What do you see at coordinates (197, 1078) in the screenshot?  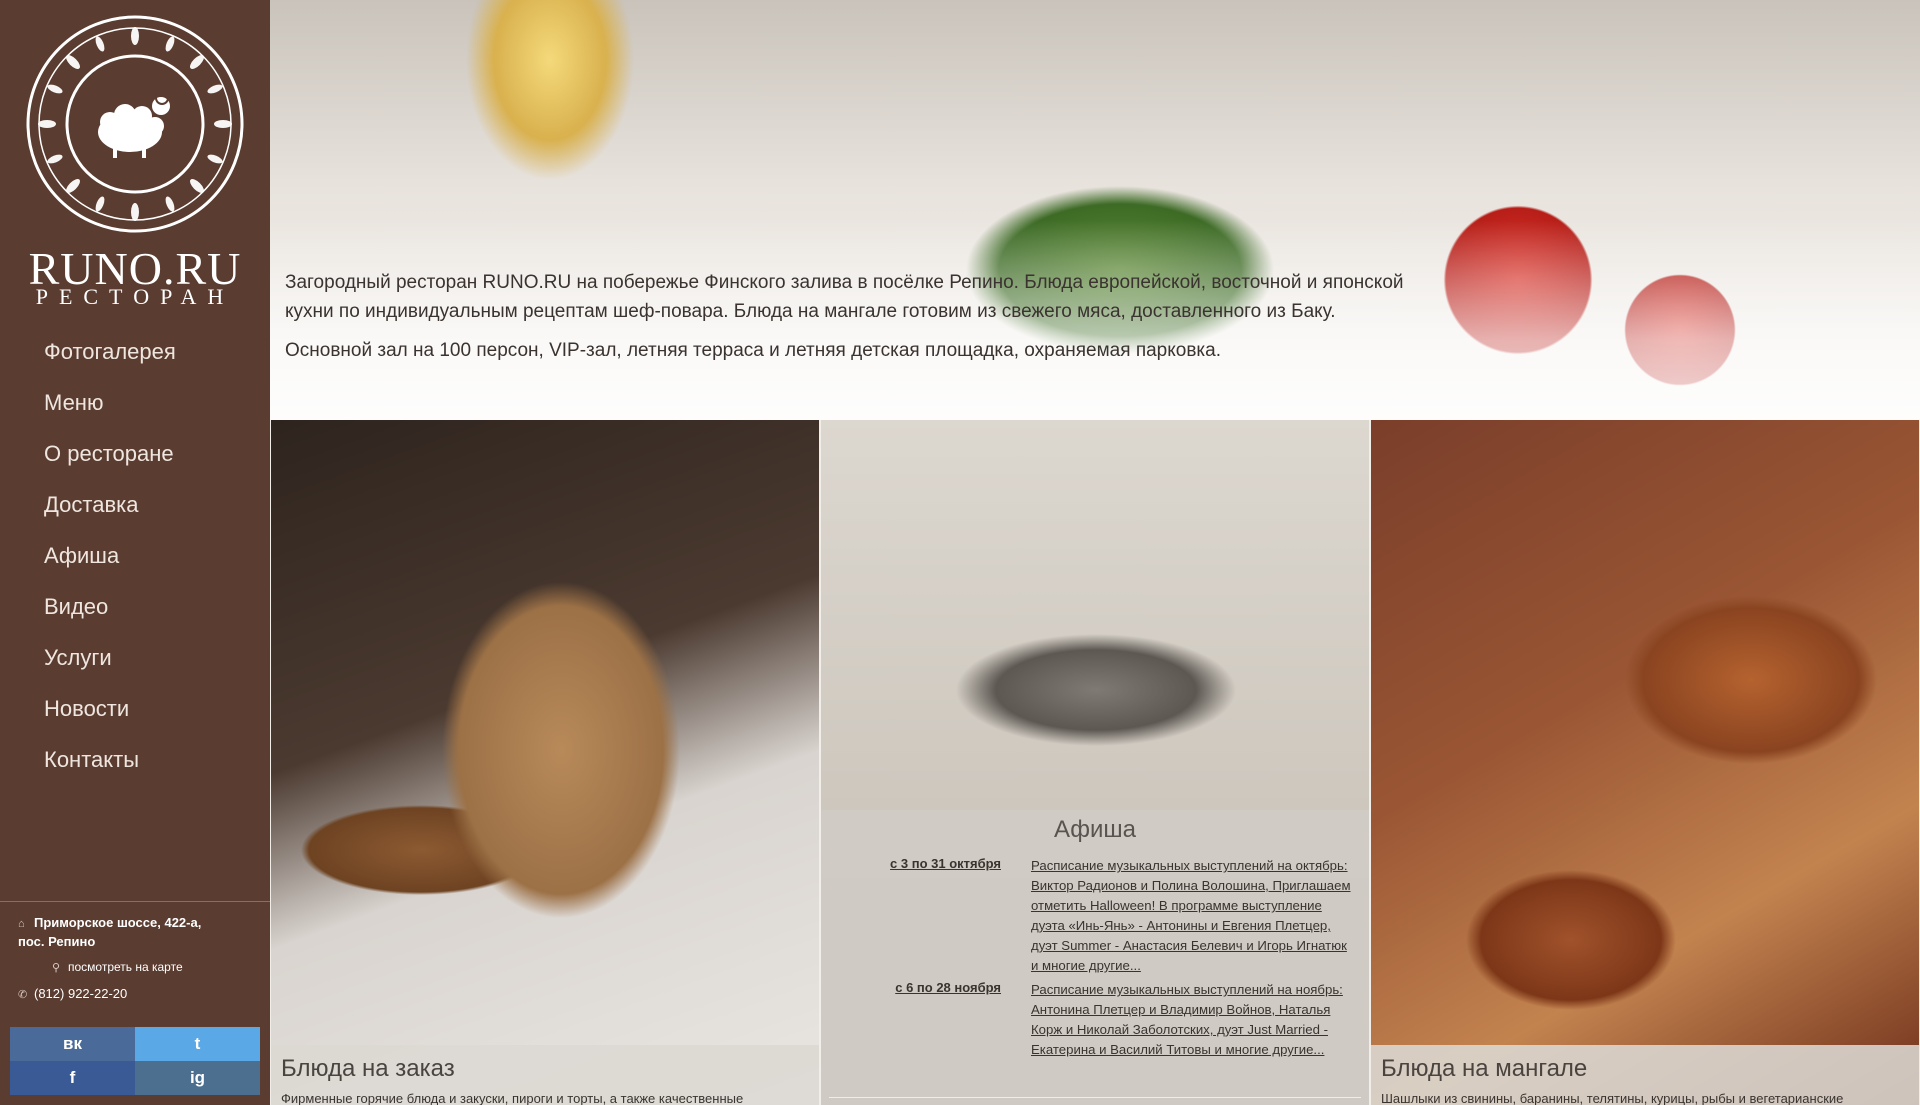 I see `instagram-icon: ig` at bounding box center [197, 1078].